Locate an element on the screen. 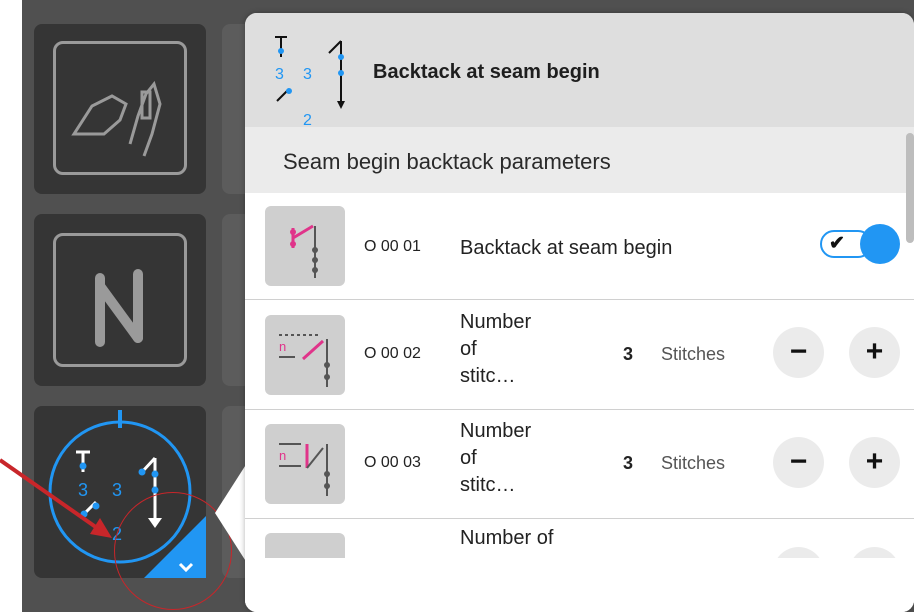  param-code: O 00 03 is located at coordinates (392, 462).